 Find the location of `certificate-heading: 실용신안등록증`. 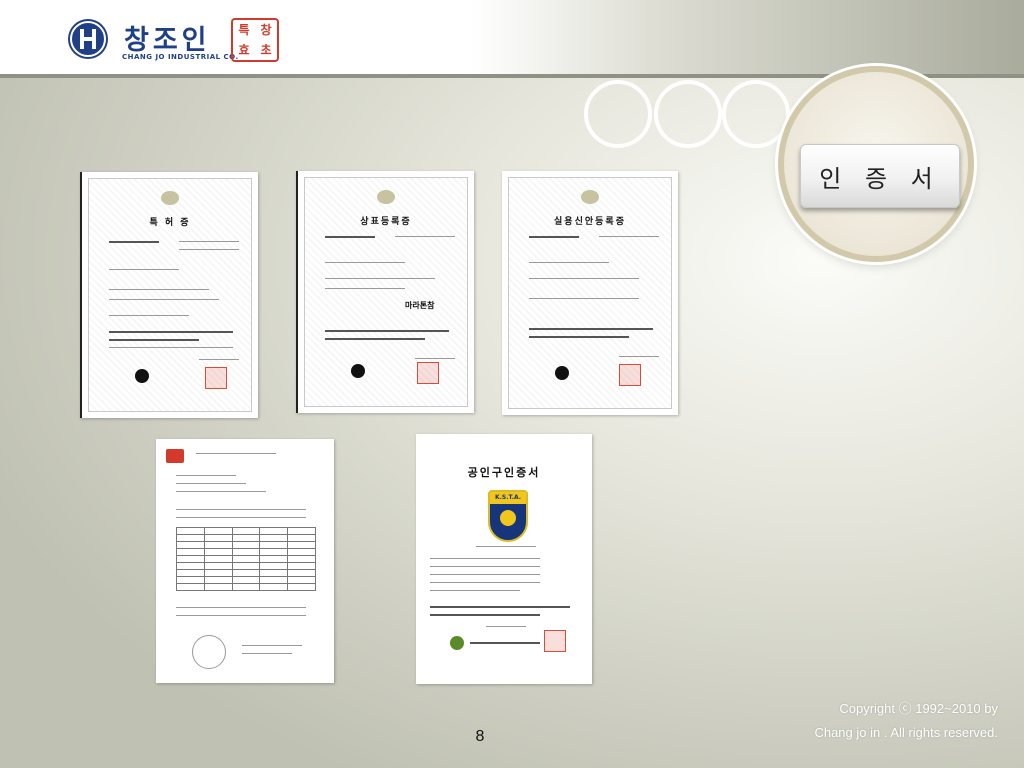

certificate-heading: 실용신안등록증 is located at coordinates (590, 222).